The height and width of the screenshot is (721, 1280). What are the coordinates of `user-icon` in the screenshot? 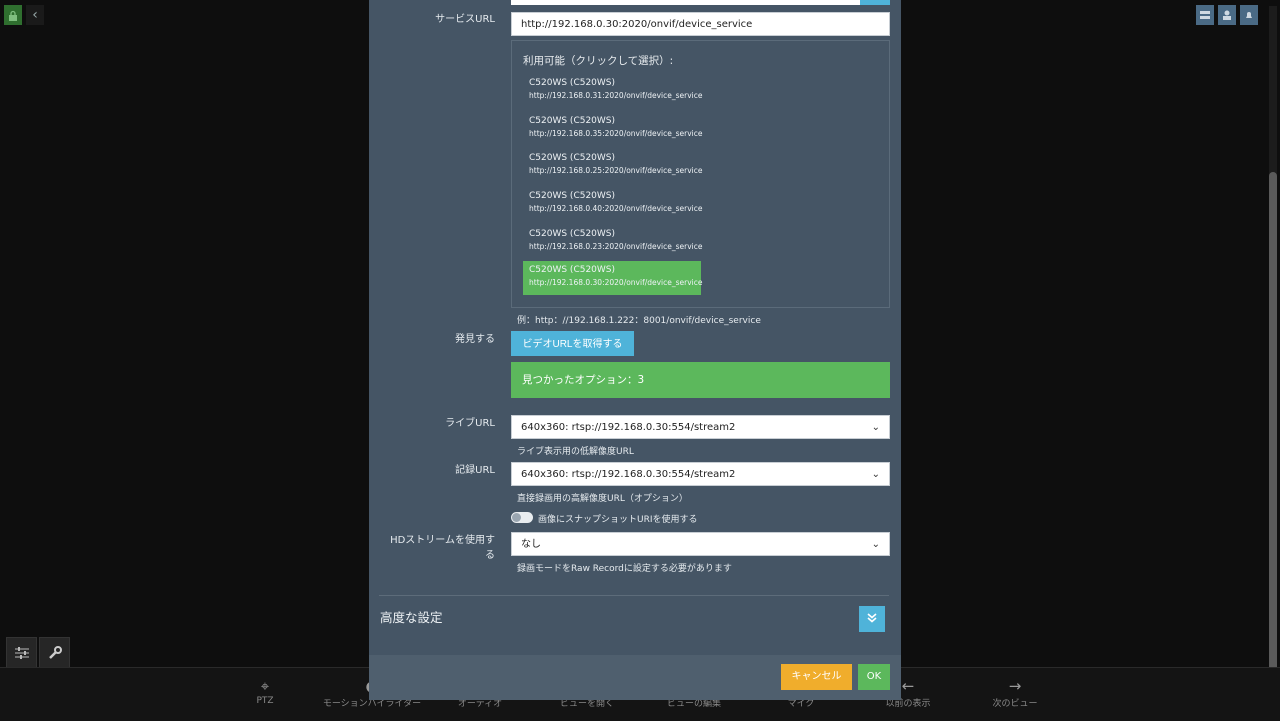 It's located at (1227, 15).